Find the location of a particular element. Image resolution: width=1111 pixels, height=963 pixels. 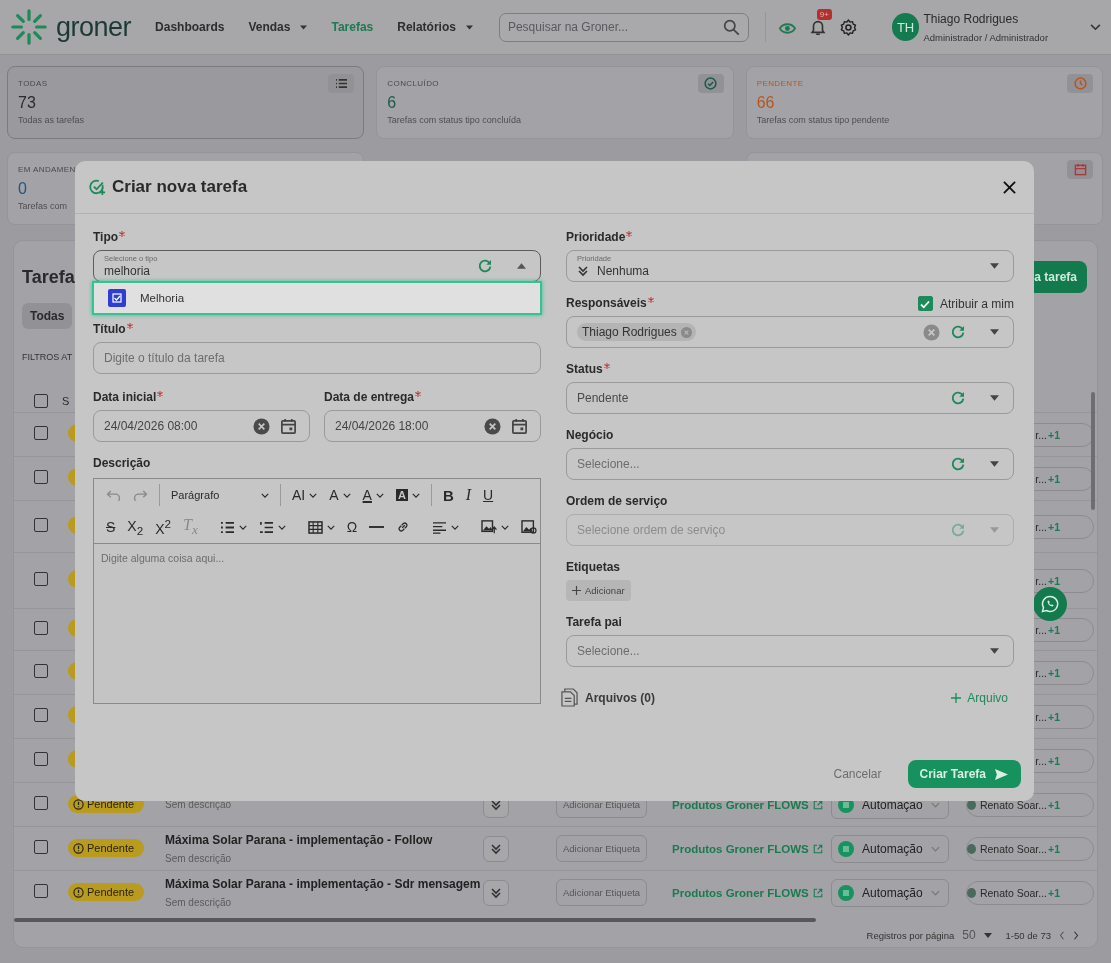

task-title: Máxima Solar Parana - implementação - Follow is located at coordinates (323, 840).